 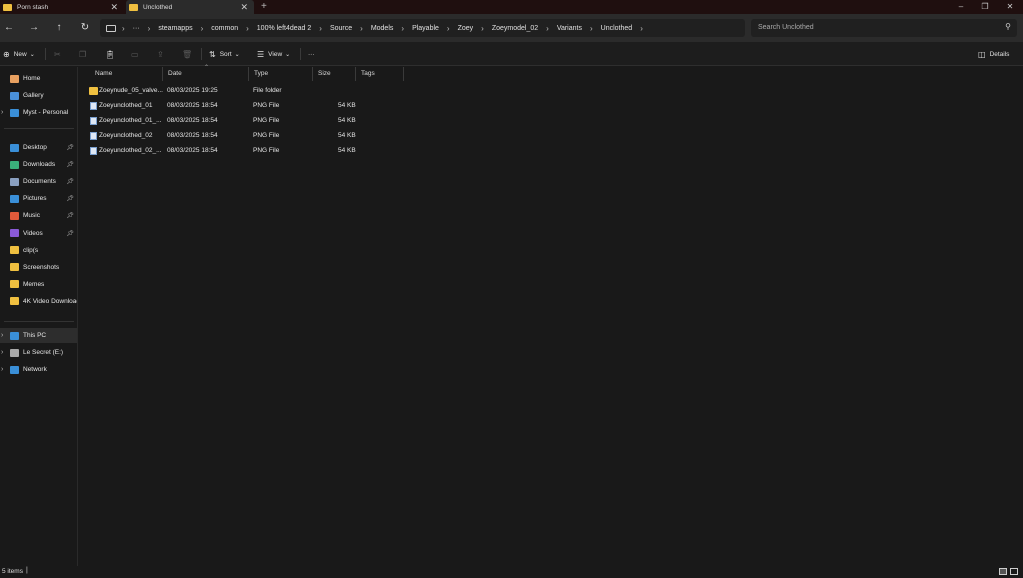 I want to click on copy-button: ❐, so click(x=84, y=54).